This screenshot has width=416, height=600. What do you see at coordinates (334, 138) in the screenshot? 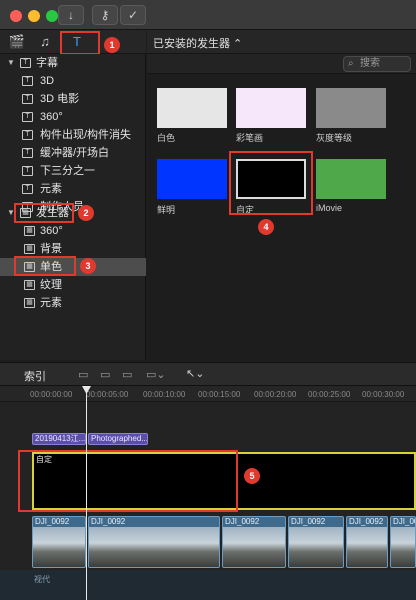
I see `thumbnail-label: 灰度等级` at bounding box center [334, 138].